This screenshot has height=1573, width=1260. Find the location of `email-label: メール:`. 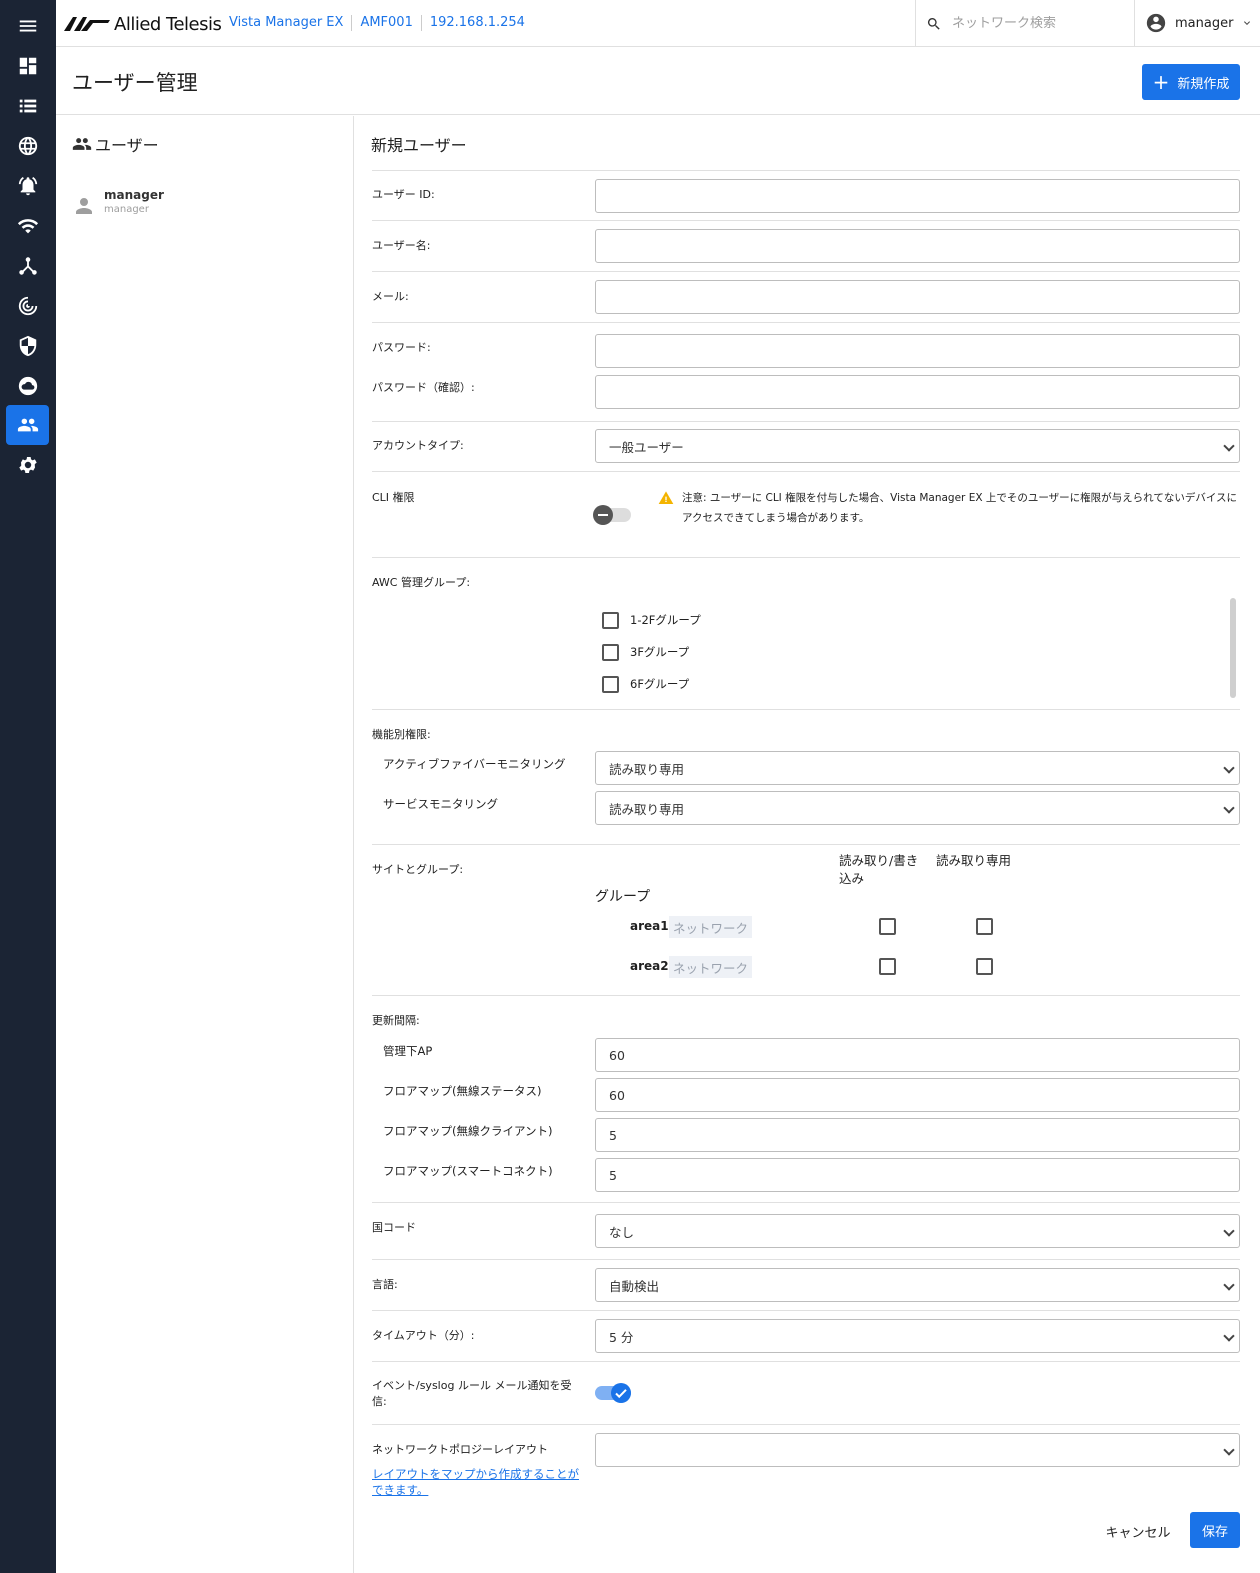

email-label: メール: is located at coordinates (390, 296).